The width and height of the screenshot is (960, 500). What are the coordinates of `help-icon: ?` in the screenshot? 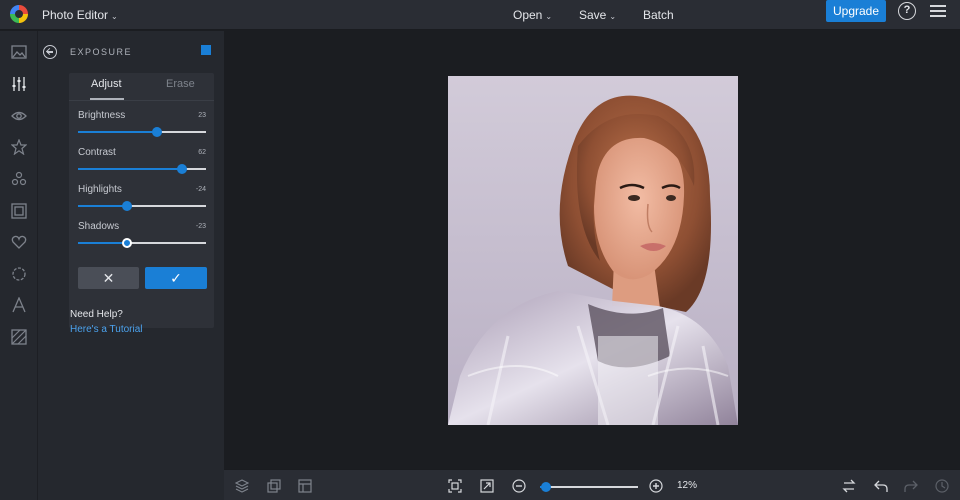 It's located at (907, 11).